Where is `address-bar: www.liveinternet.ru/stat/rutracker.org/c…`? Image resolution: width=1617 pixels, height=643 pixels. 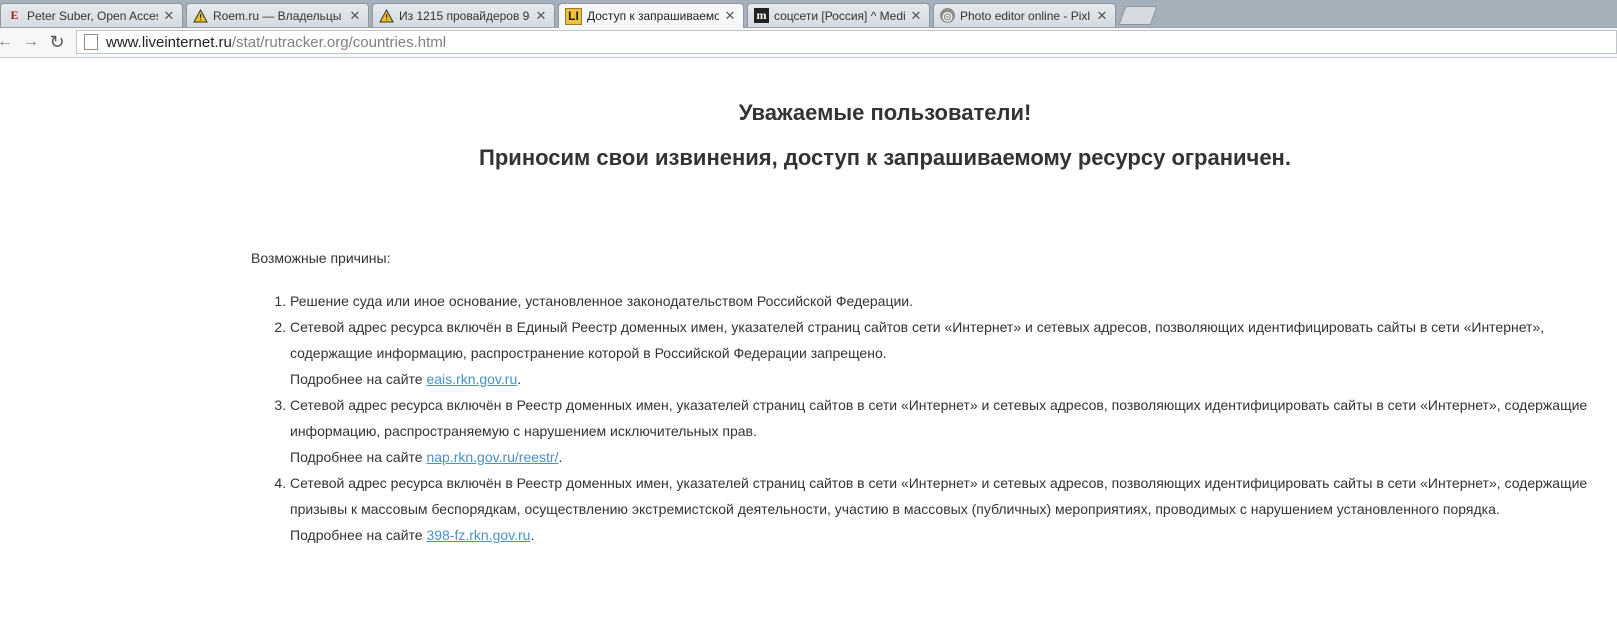
address-bar: www.liveinternet.ru/stat/rutracker.org/c… is located at coordinates (846, 42).